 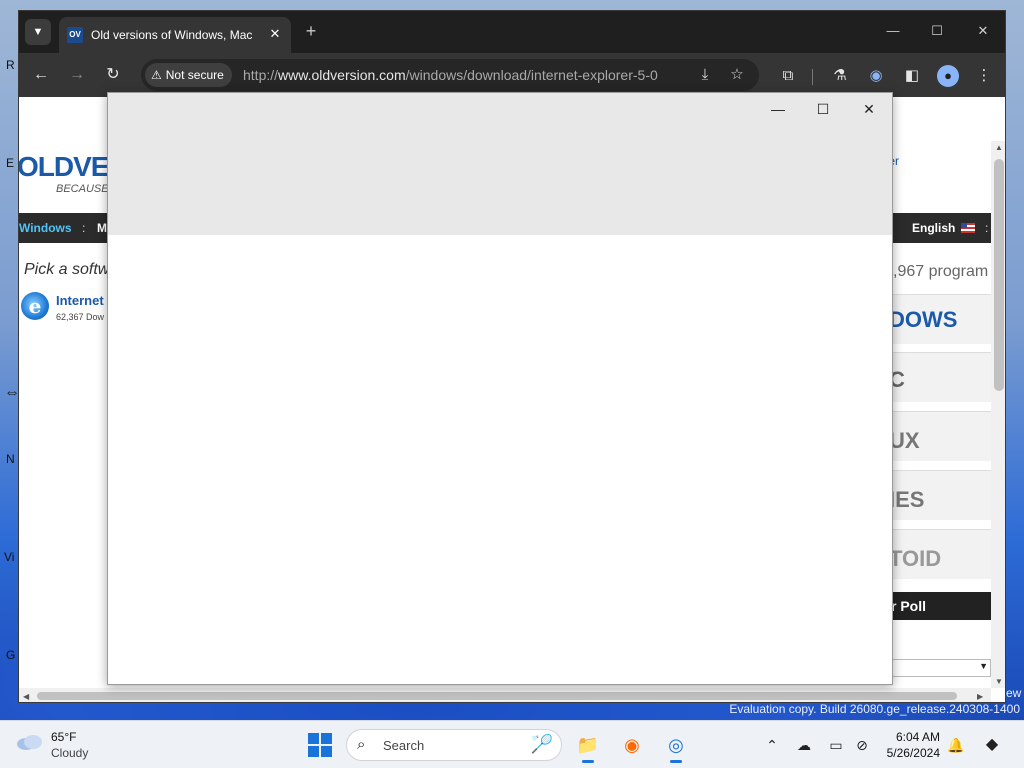 What do you see at coordinates (10, 459) in the screenshot?
I see `desktop-icon-label: N` at bounding box center [10, 459].